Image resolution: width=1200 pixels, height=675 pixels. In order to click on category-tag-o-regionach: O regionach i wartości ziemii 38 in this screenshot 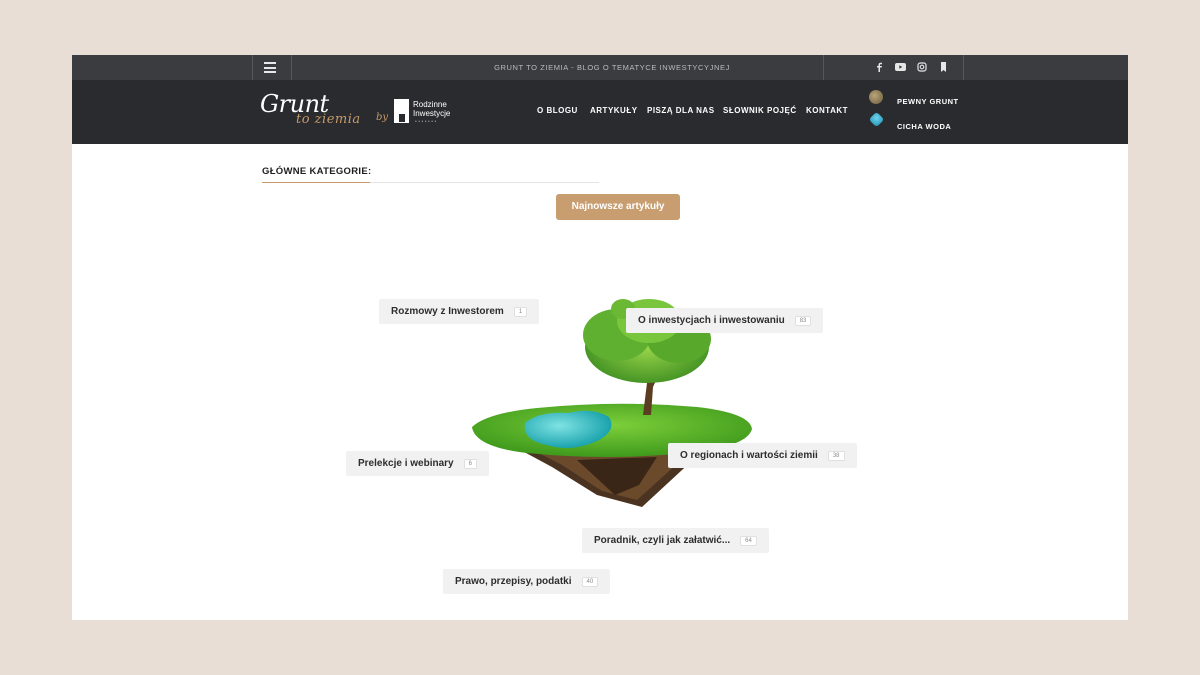, I will do `click(762, 455)`.